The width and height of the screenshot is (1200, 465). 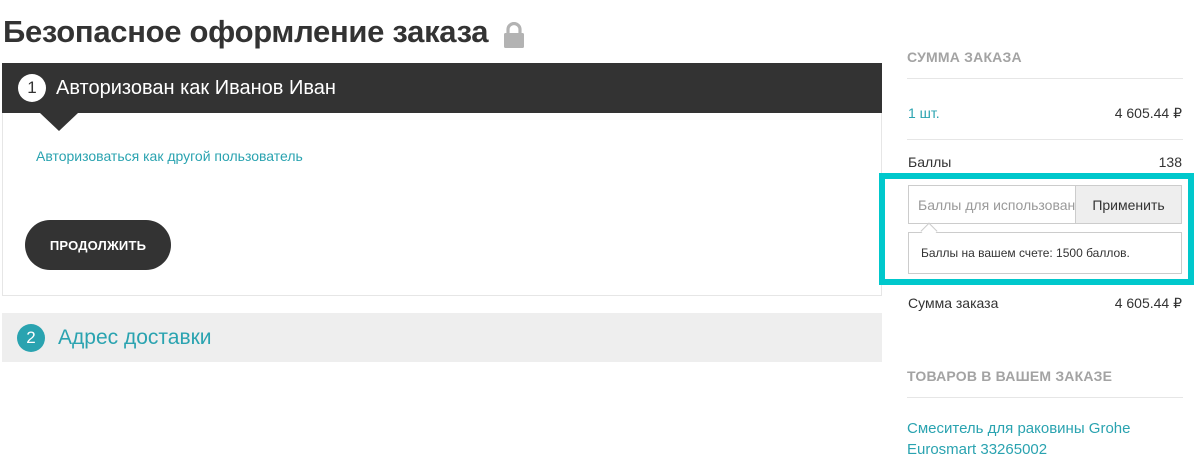 What do you see at coordinates (98, 245) in the screenshot?
I see `continue-button: ПРОДОЛЖИТЬ` at bounding box center [98, 245].